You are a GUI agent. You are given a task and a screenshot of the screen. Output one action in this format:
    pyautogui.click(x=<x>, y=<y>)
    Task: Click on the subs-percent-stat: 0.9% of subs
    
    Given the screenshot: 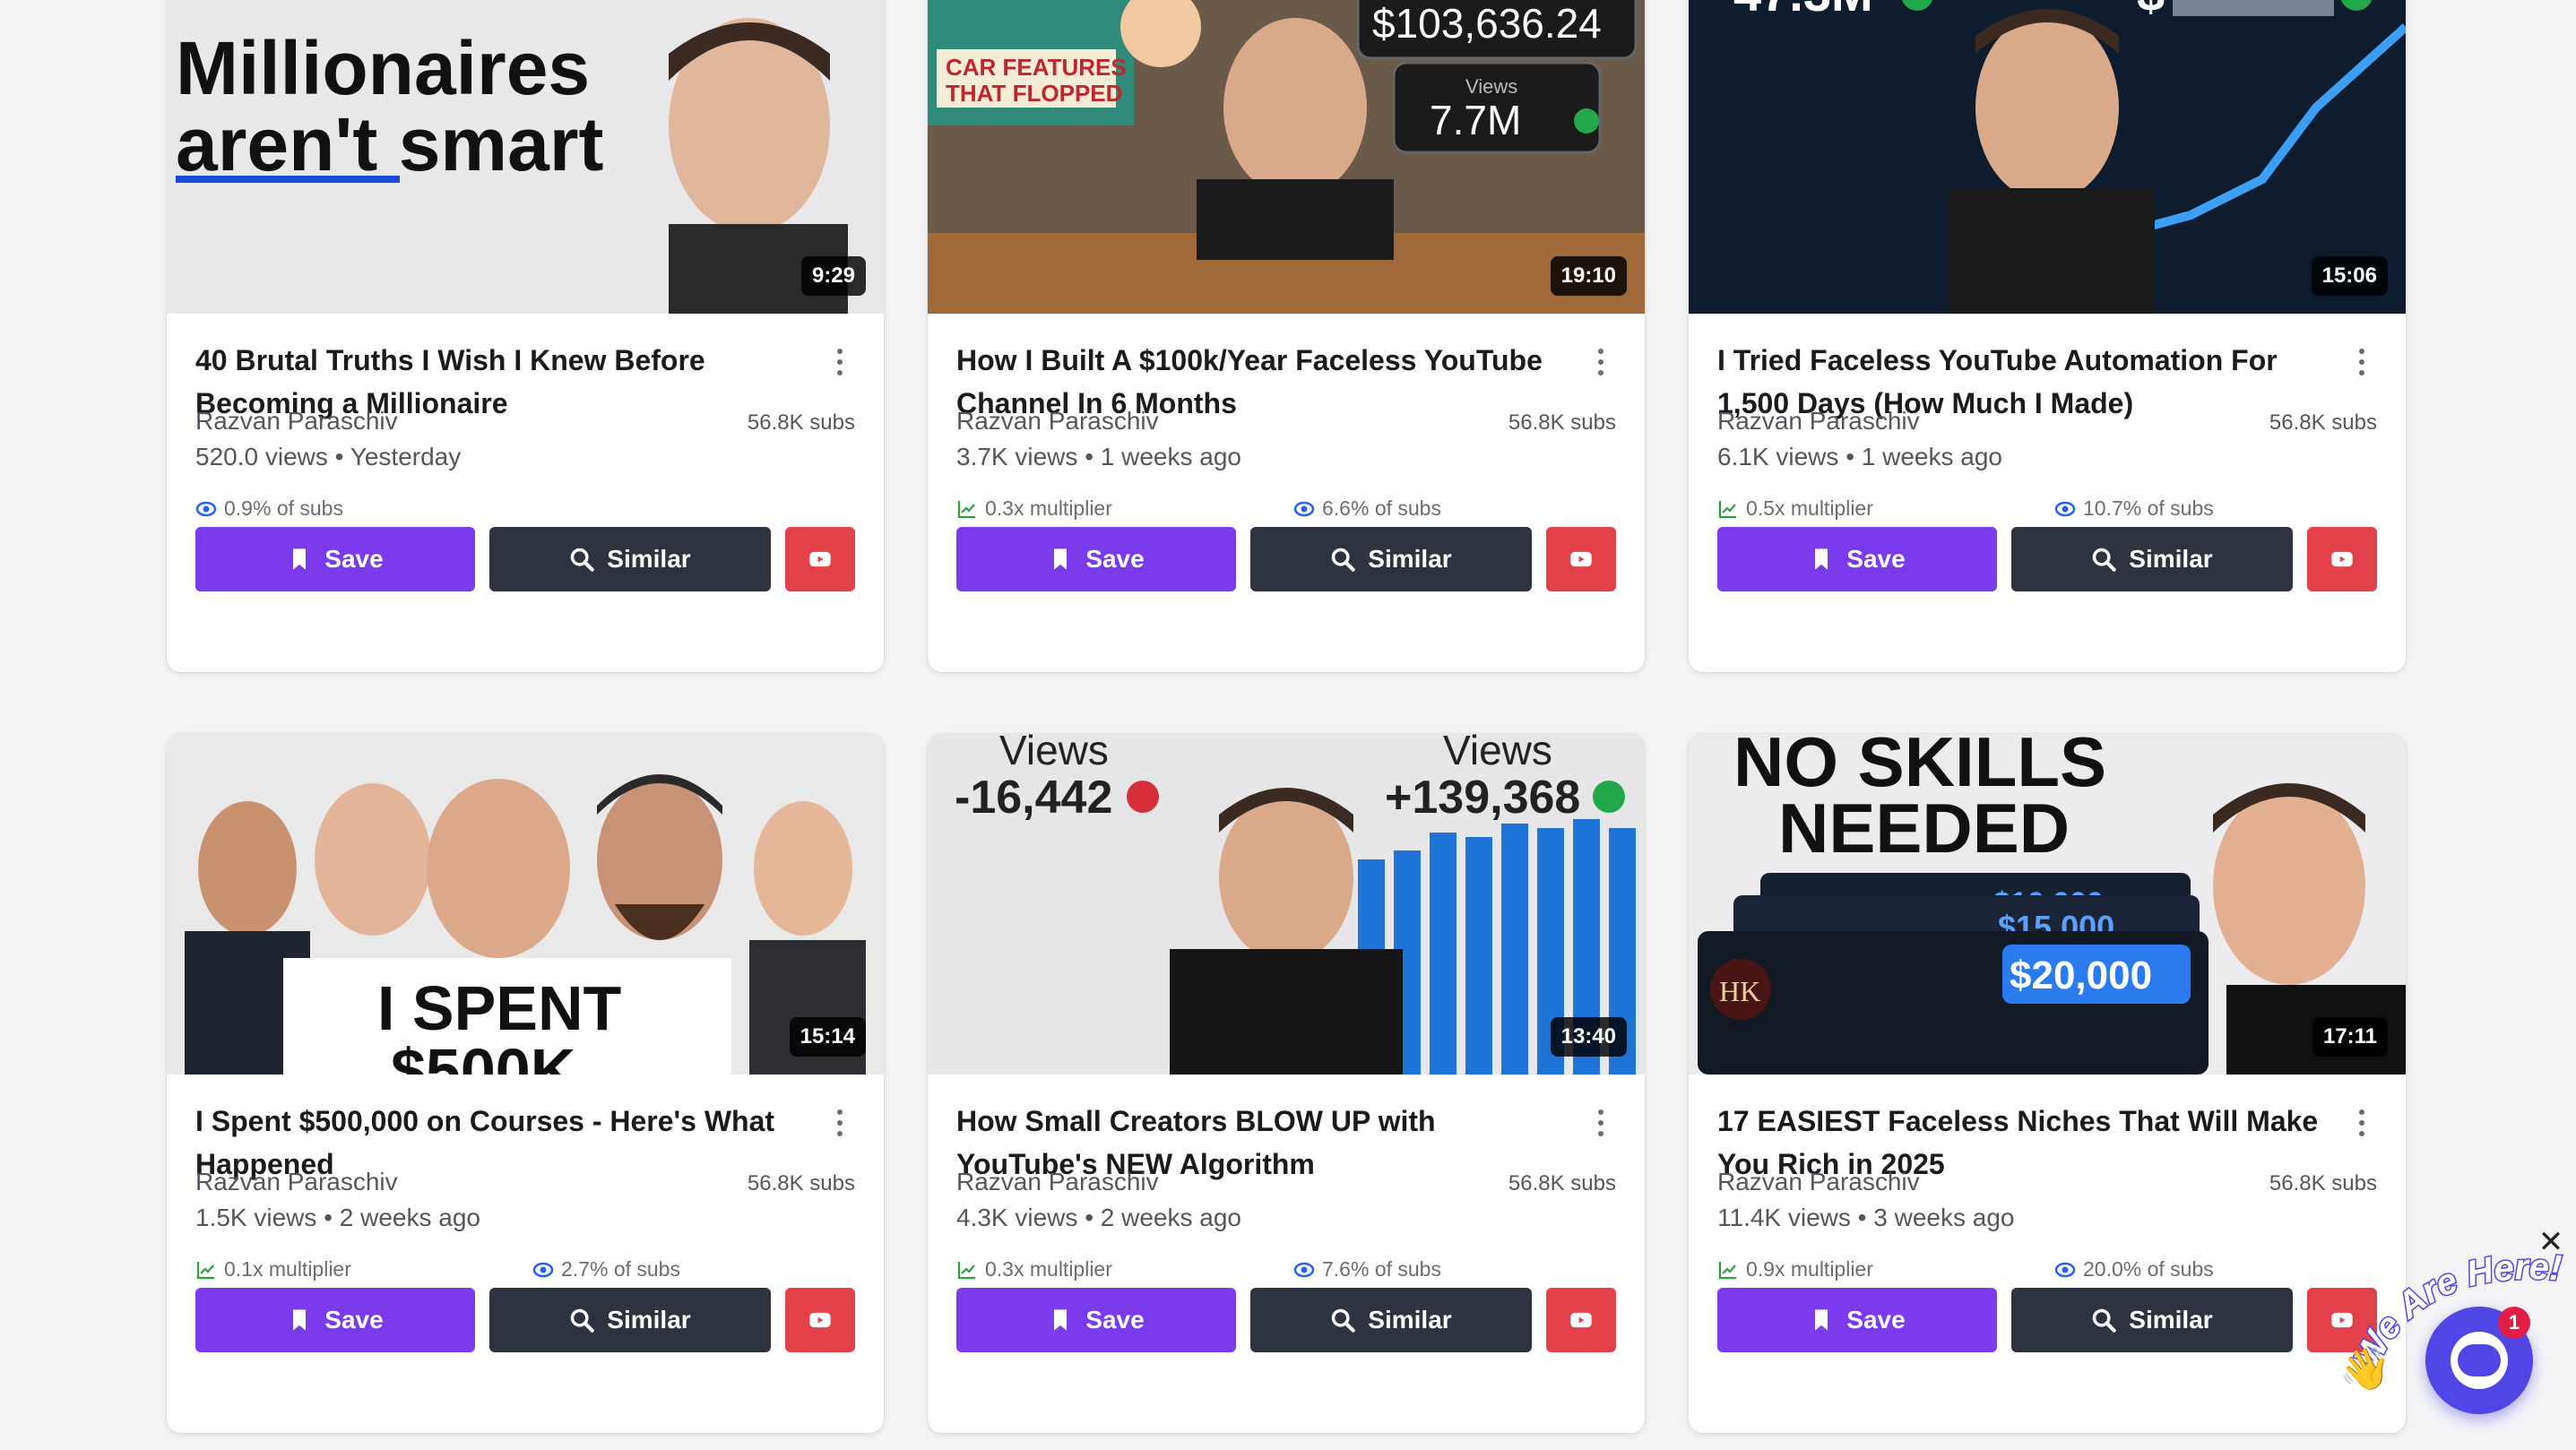 What is the action you would take?
    pyautogui.click(x=269, y=508)
    